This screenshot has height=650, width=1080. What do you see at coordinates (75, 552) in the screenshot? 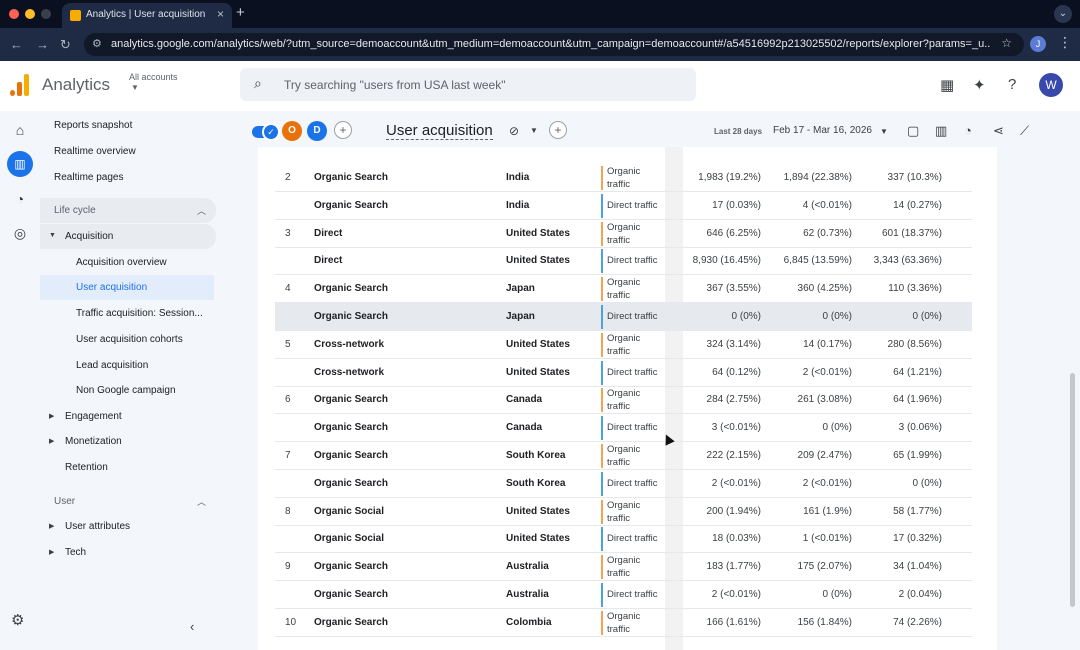
I see `sidebar-item-tech: Tech` at bounding box center [75, 552].